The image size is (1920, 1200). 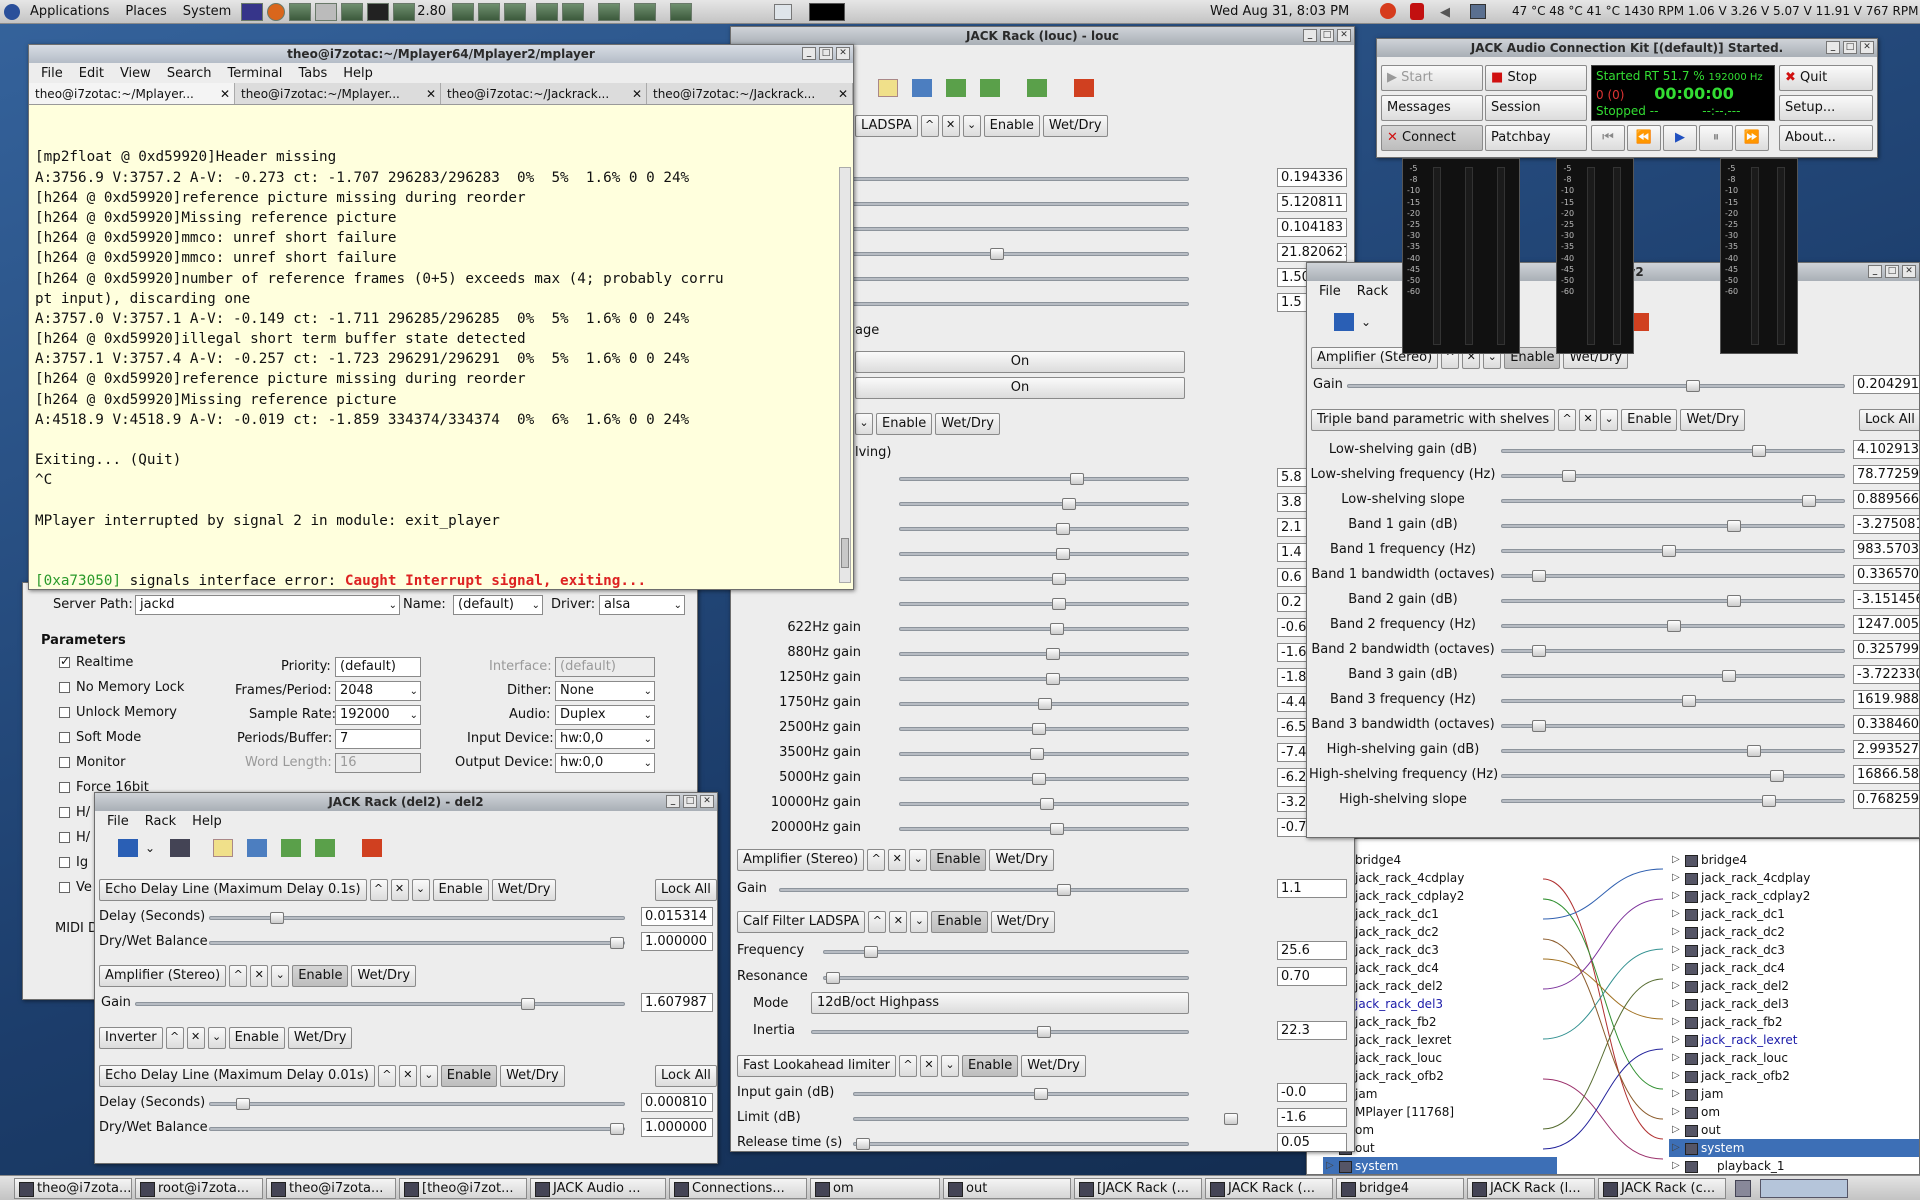 I want to click on channels-icon, so click(x=180, y=848).